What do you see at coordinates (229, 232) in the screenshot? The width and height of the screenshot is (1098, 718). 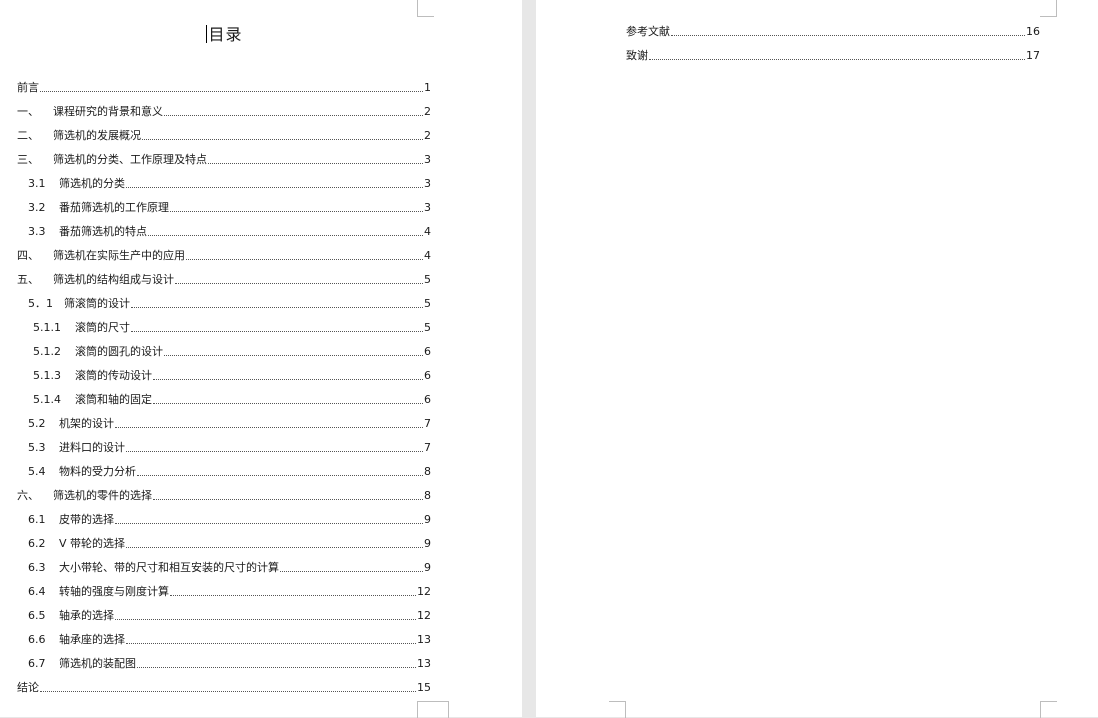 I see `toc-entry-section-3-3: 3.3 番茄筛选机的特点 4` at bounding box center [229, 232].